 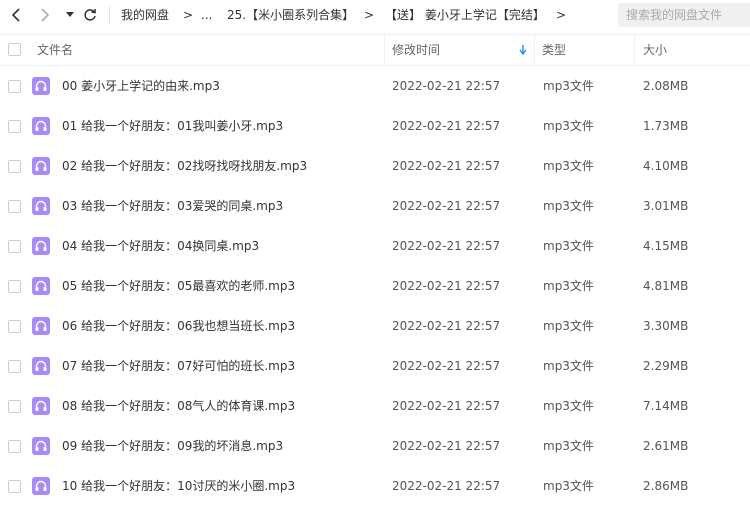 I want to click on column-type-header: 类型, so click(x=554, y=50).